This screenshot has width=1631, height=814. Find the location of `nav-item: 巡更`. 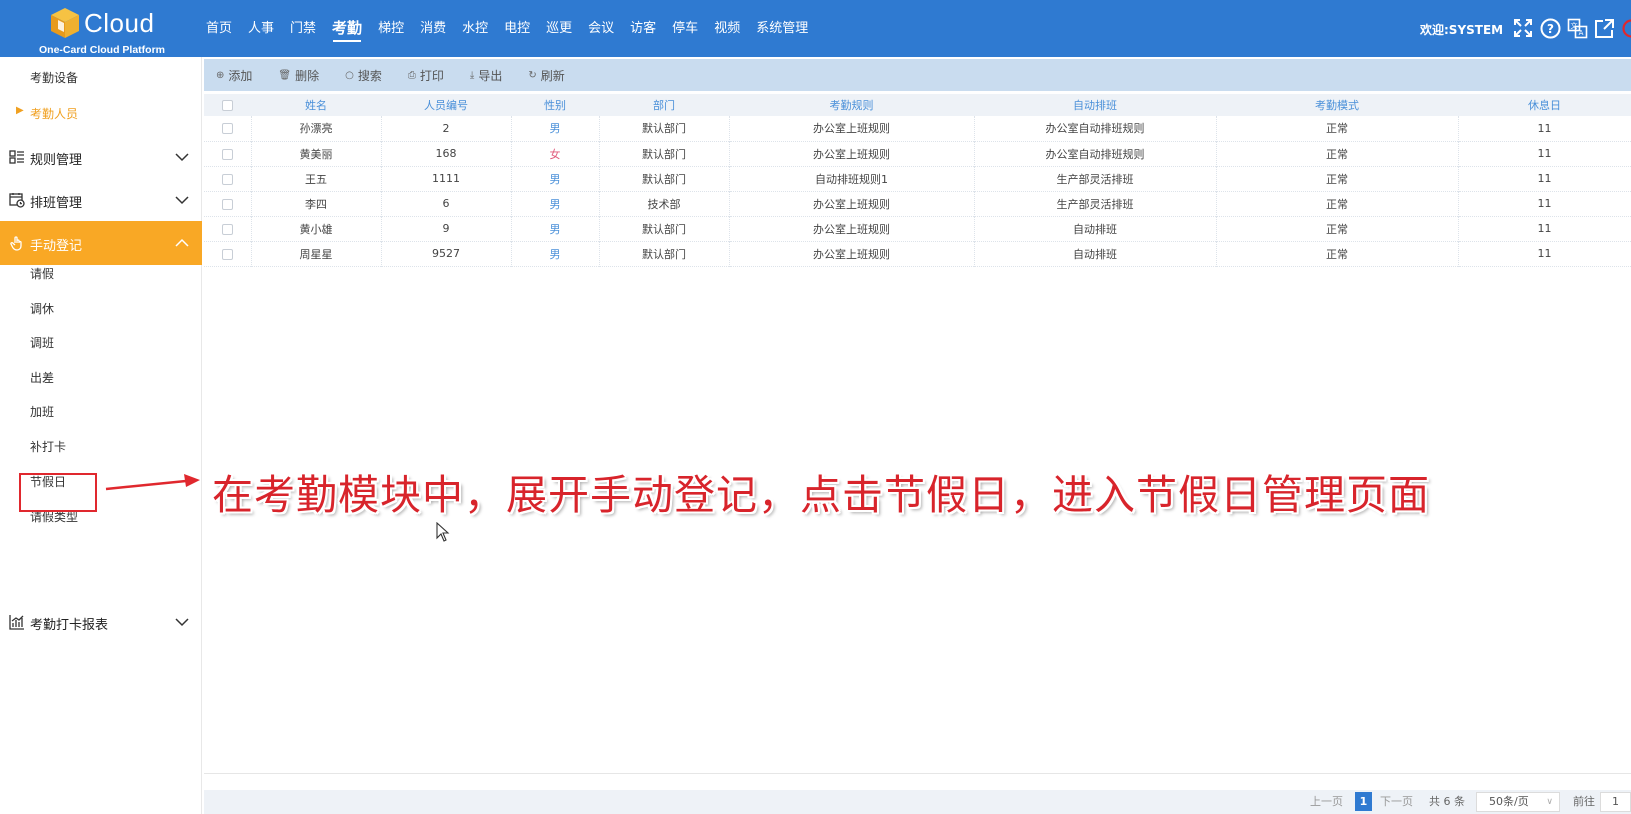

nav-item: 巡更 is located at coordinates (559, 28).